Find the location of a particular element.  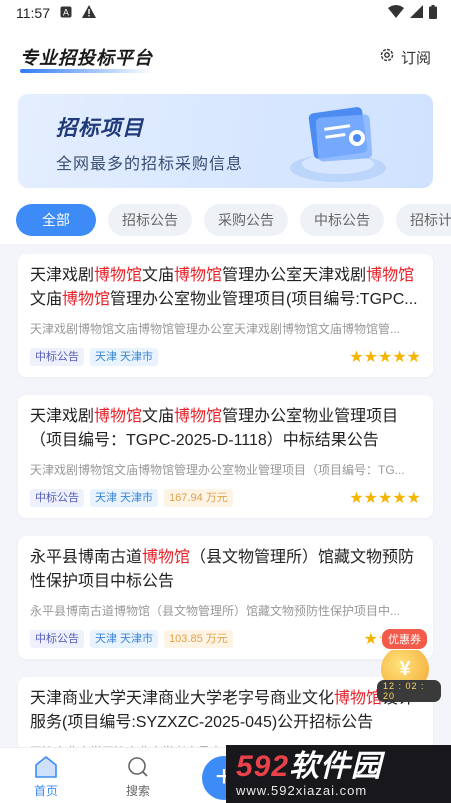

signal-icon is located at coordinates (416, 13).